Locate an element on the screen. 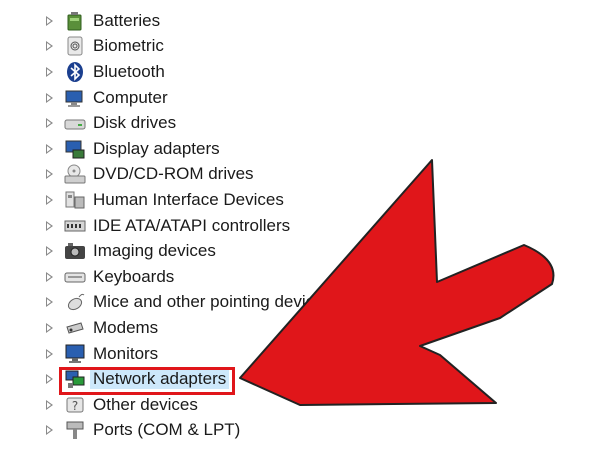 Image resolution: width=600 pixels, height=450 pixels. ide-controller-icon is located at coordinates (75, 226).